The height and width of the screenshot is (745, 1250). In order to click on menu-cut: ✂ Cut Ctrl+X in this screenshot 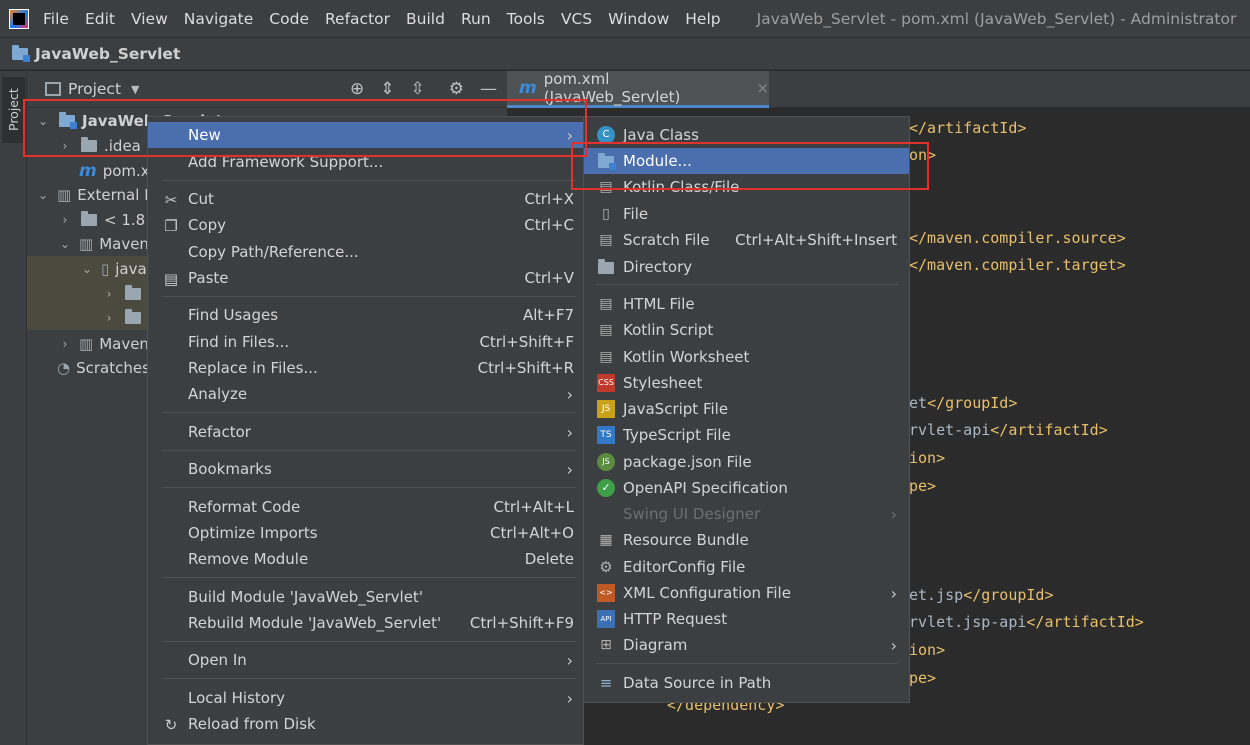, I will do `click(365, 199)`.